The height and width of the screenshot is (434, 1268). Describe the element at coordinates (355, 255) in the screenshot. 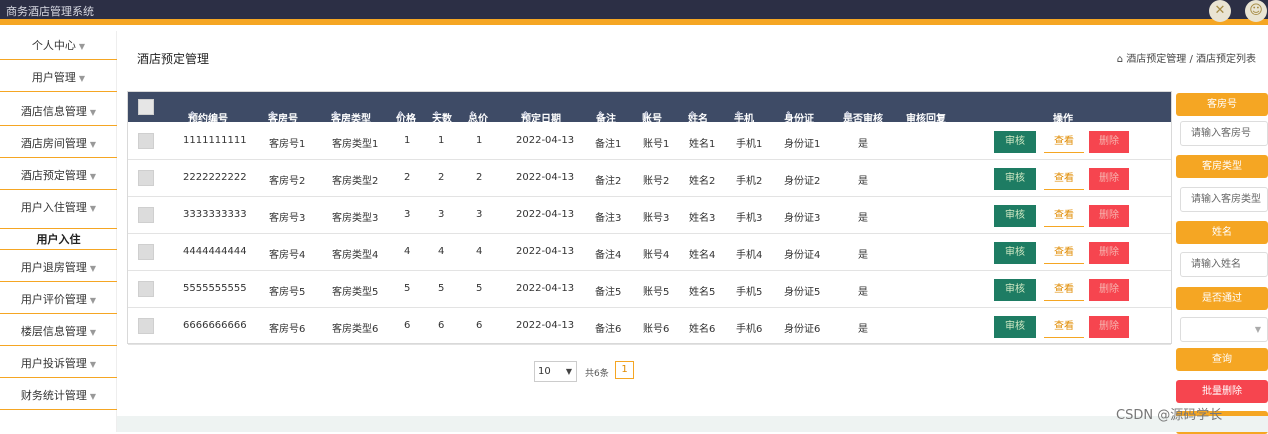

I see `table-cell: 客房类型4` at that location.